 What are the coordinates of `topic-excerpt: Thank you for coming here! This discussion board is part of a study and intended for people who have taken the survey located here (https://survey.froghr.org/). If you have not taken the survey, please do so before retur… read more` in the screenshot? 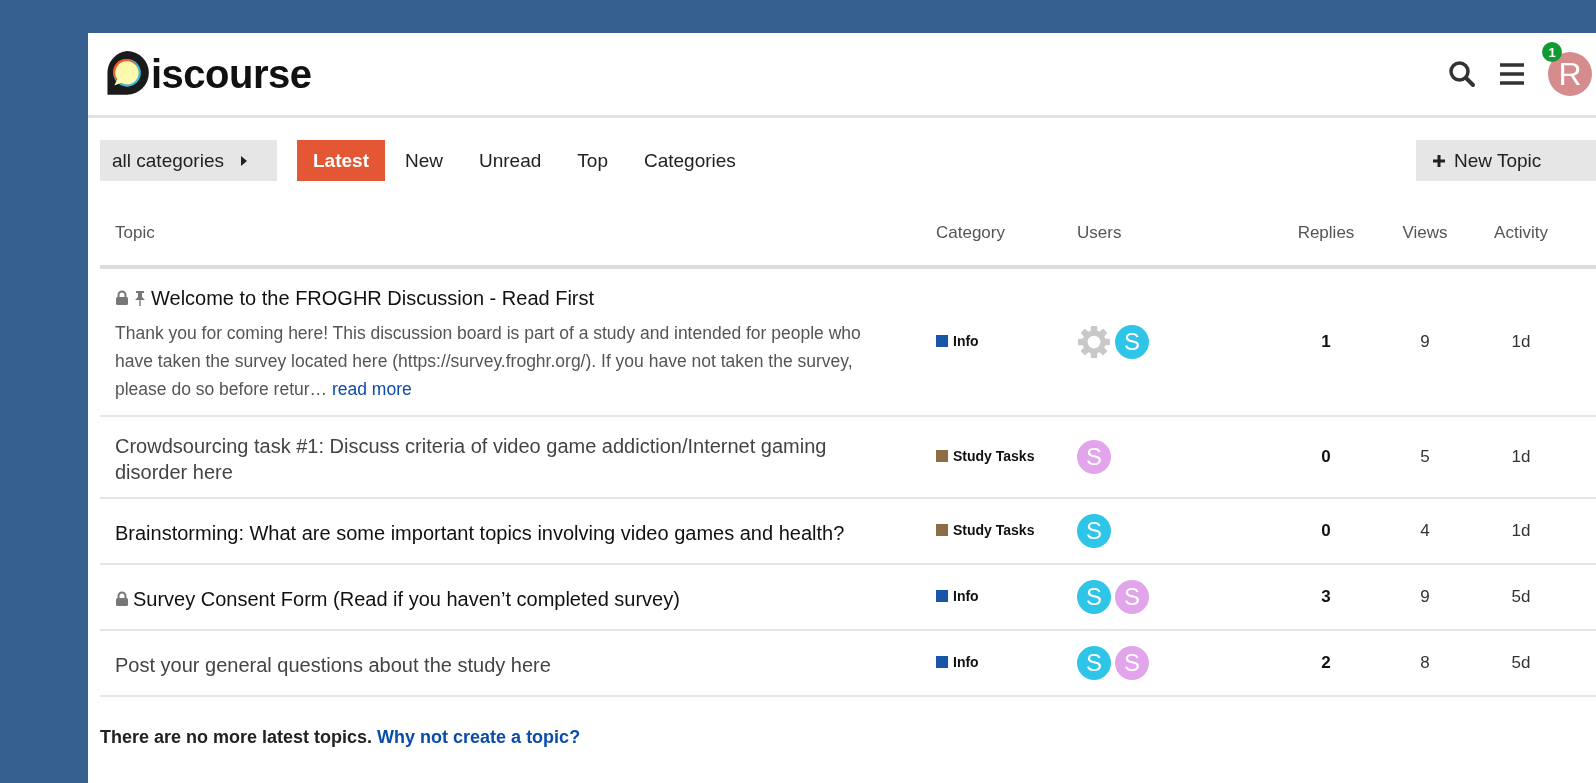 It's located at (488, 361).